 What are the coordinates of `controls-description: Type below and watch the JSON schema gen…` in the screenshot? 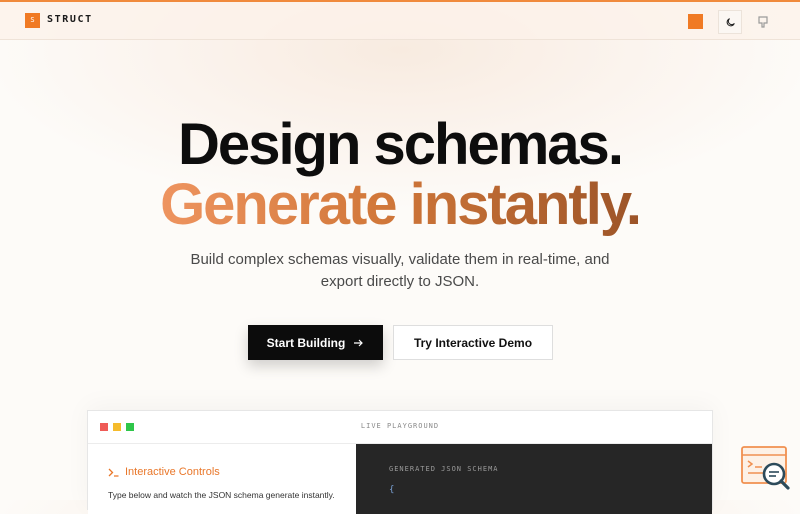 It's located at (221, 495).